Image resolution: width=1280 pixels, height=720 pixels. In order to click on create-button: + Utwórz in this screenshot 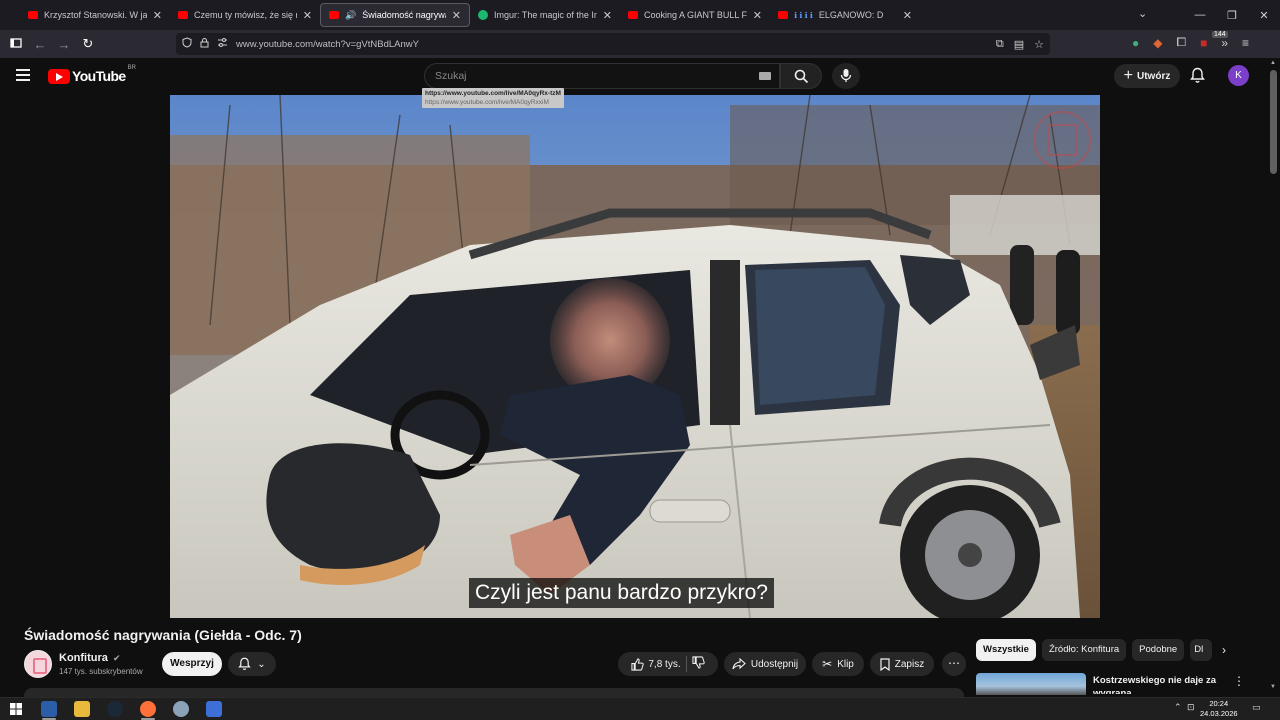, I will do `click(1147, 76)`.